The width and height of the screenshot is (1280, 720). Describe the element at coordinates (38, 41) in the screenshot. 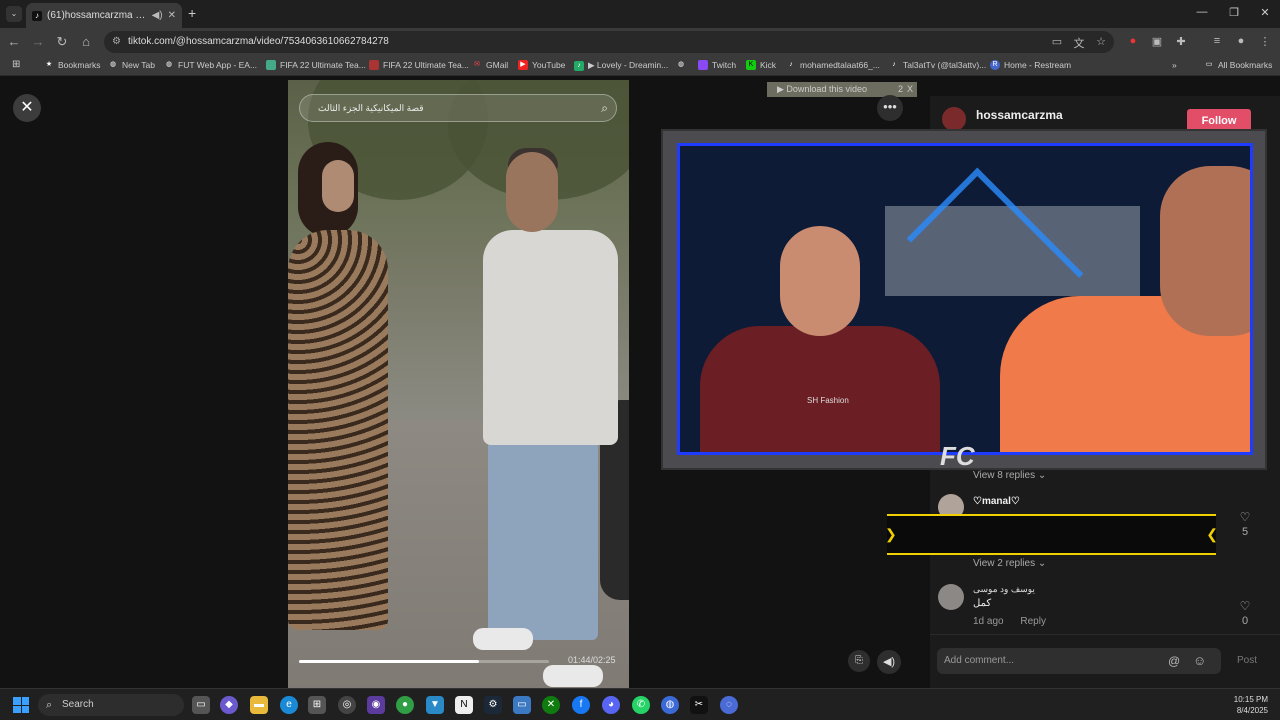

I see `forward-icon: →` at that location.